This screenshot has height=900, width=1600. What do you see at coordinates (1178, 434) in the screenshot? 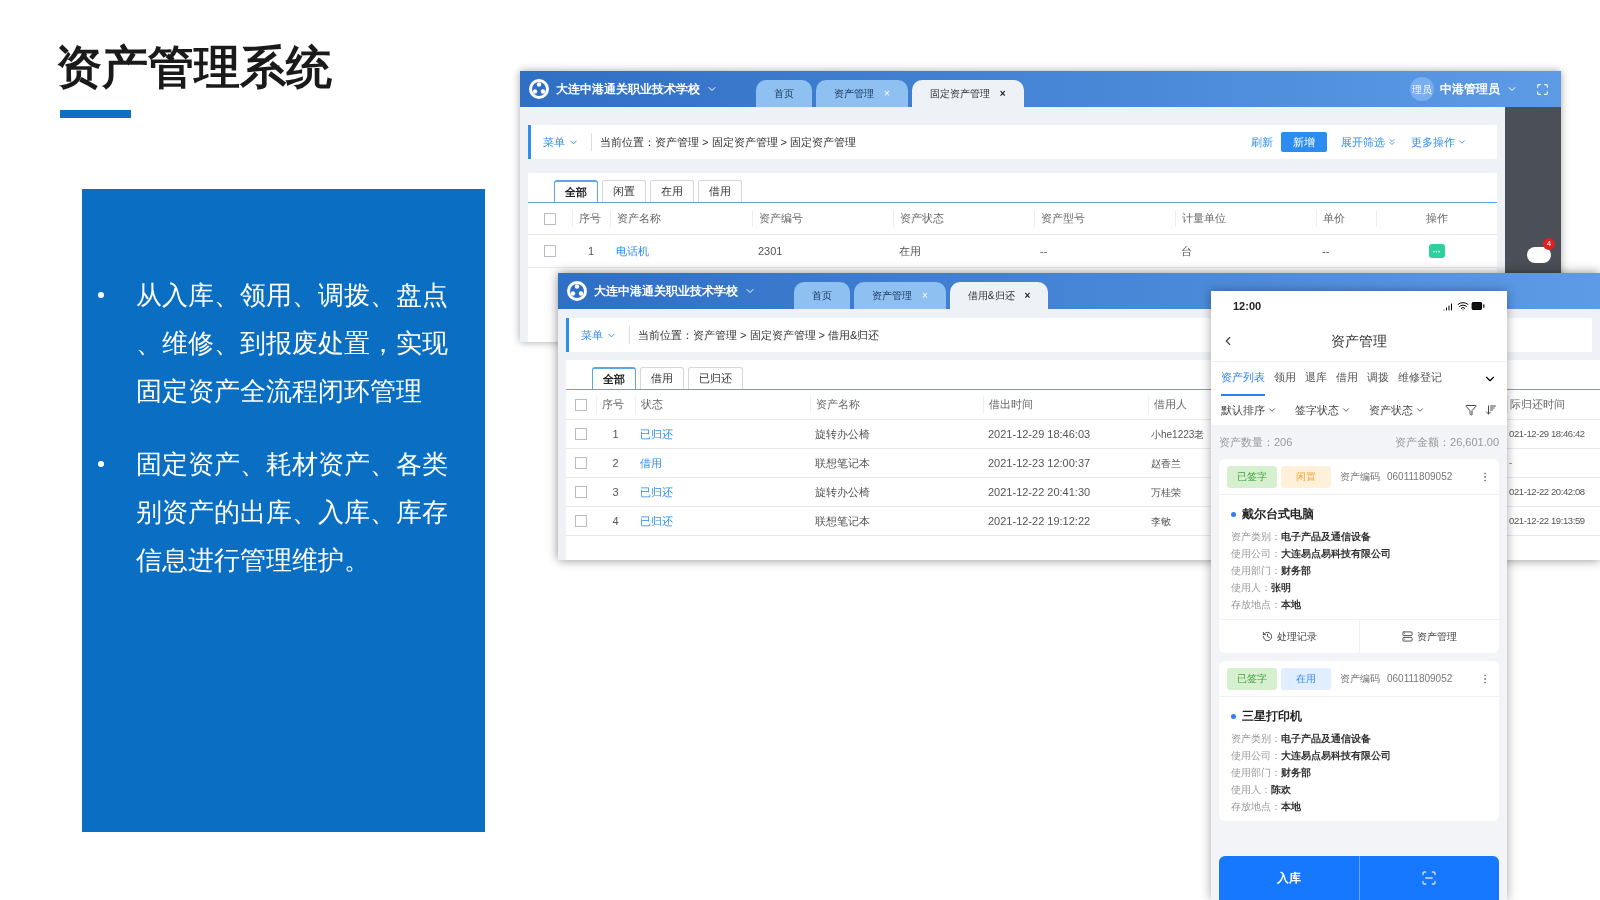
I see `table-cell-text: 小he1223老` at bounding box center [1178, 434].